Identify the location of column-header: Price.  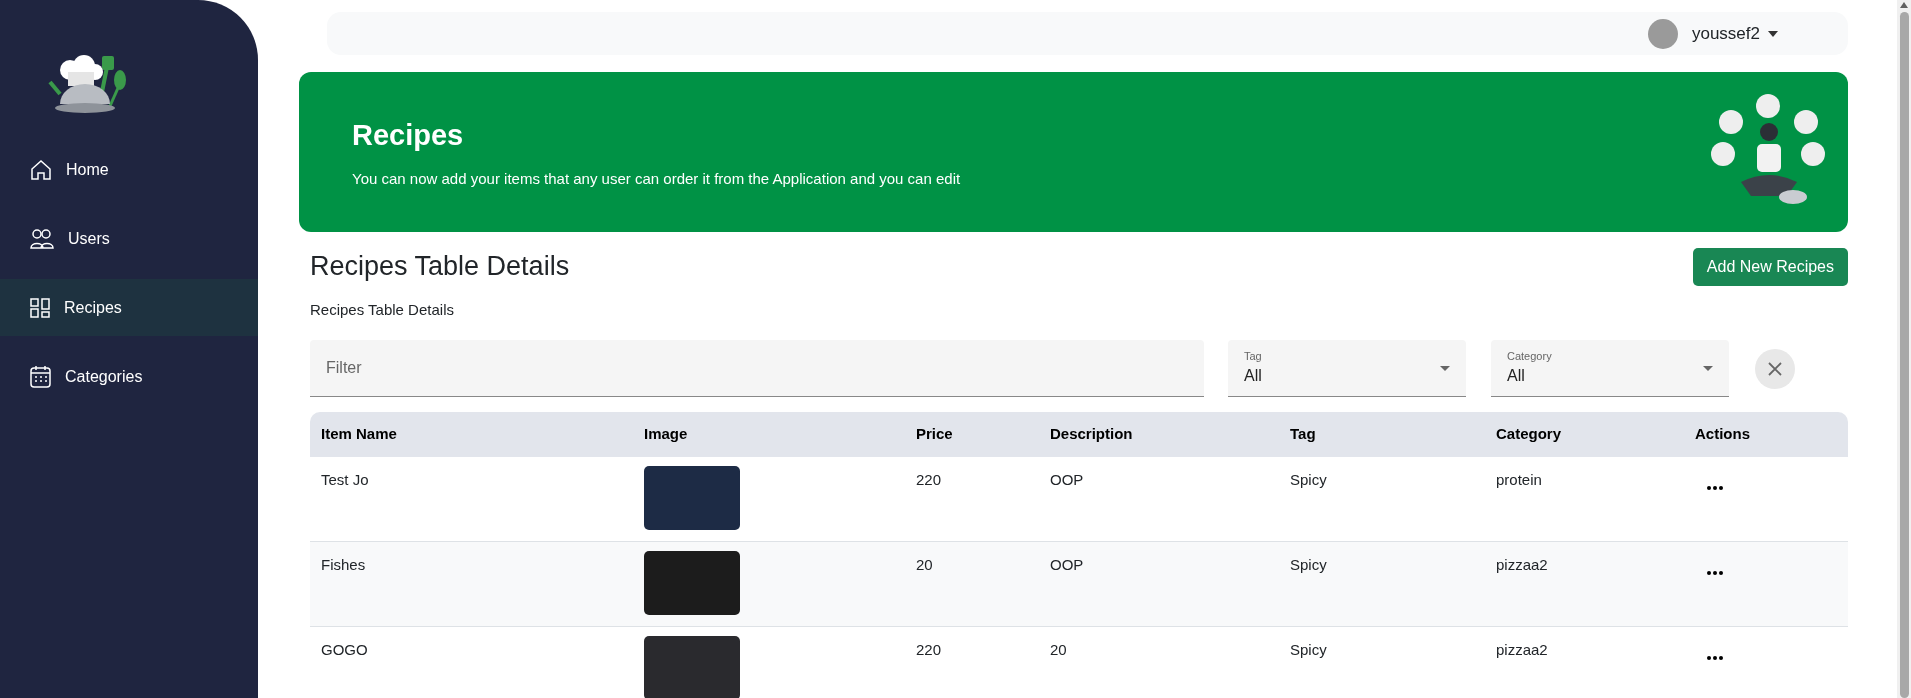
(935, 434).